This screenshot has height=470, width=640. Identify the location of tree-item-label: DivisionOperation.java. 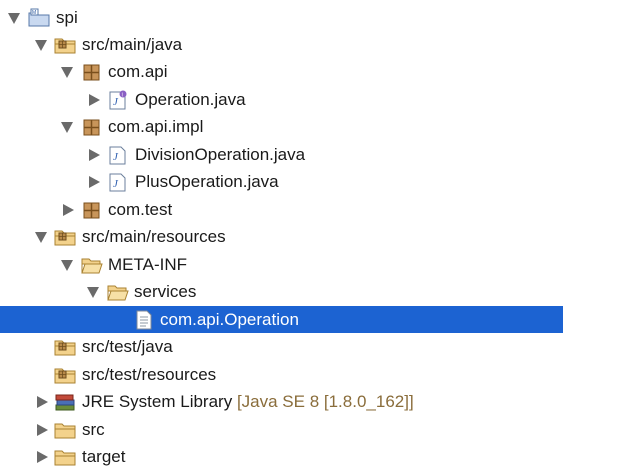
(220, 154).